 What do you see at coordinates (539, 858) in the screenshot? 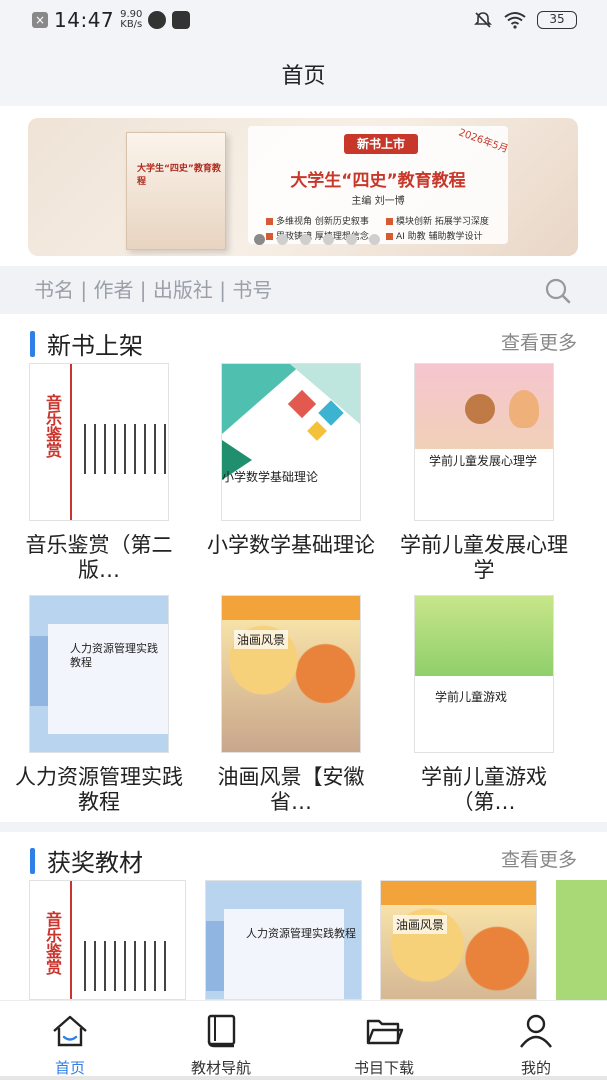
I see `award-books-more-link: 查看更多` at bounding box center [539, 858].